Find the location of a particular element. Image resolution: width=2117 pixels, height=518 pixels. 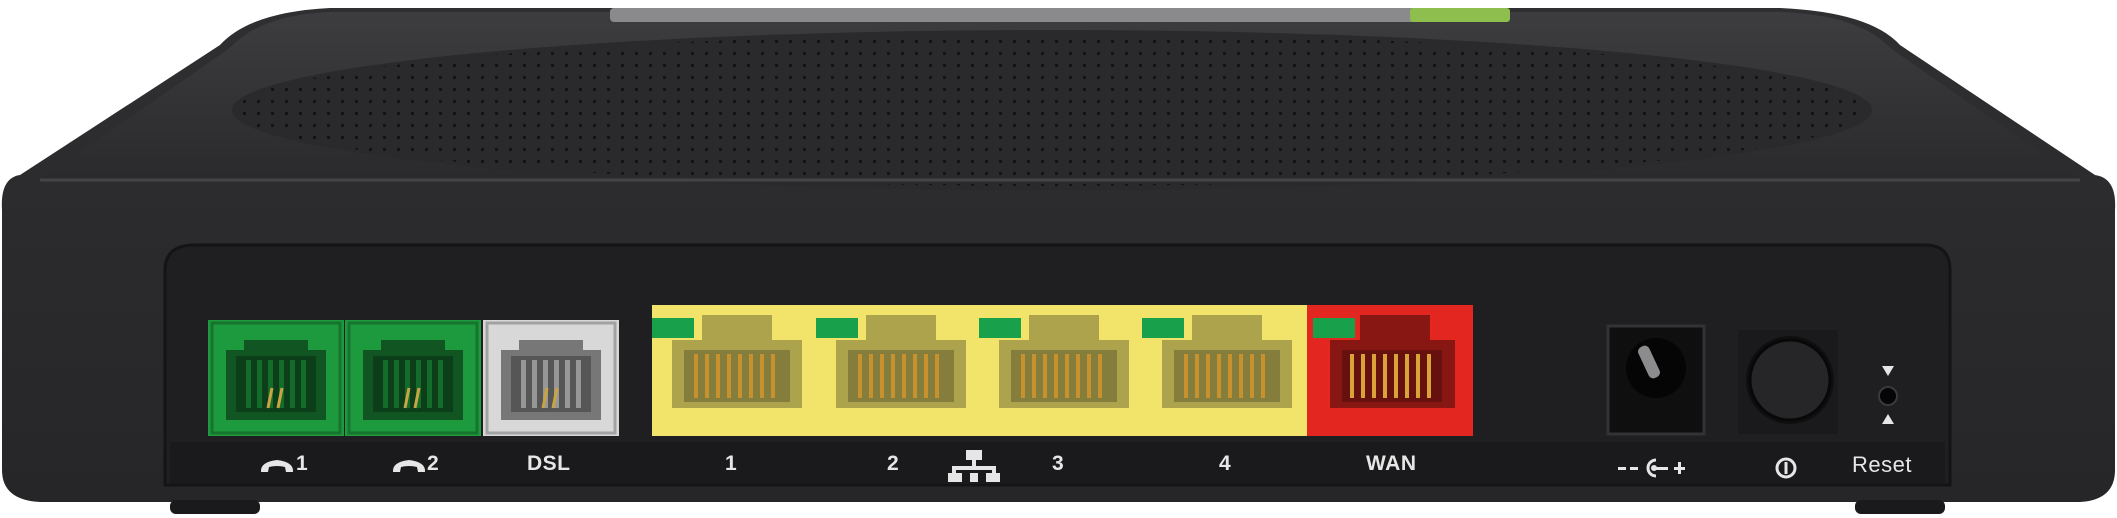

lan3-led is located at coordinates (1000, 328).